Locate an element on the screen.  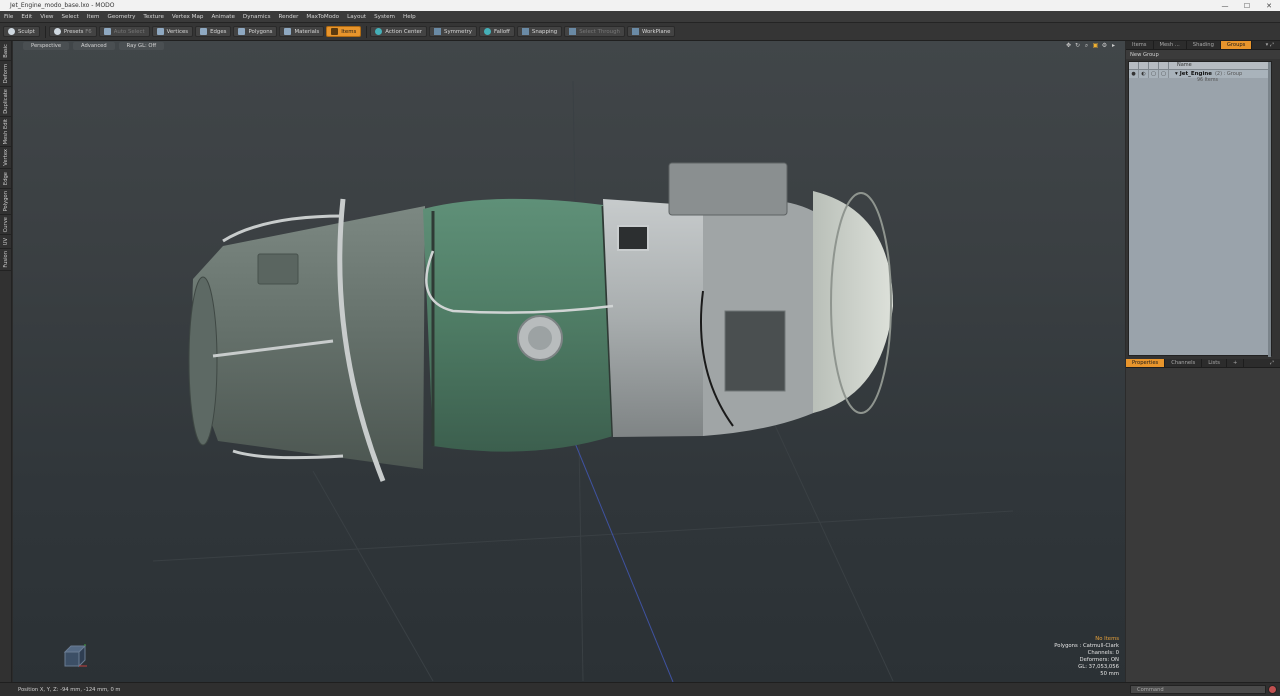
add-tab-button: + is located at coordinates (1236, 363).